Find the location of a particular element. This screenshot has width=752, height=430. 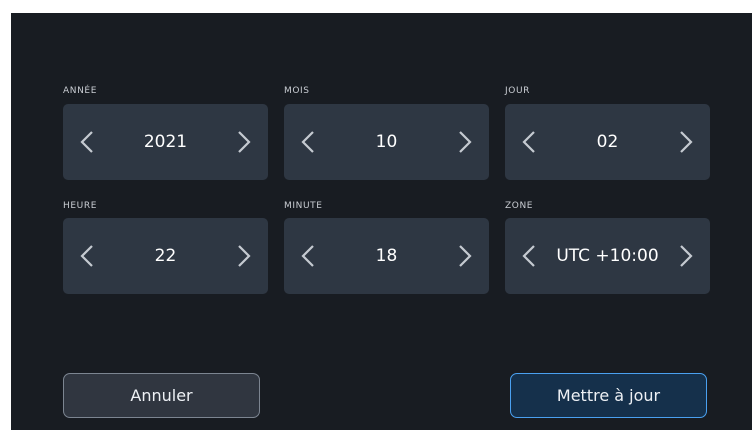

day-decrement-chevron-left-icon is located at coordinates (529, 142).